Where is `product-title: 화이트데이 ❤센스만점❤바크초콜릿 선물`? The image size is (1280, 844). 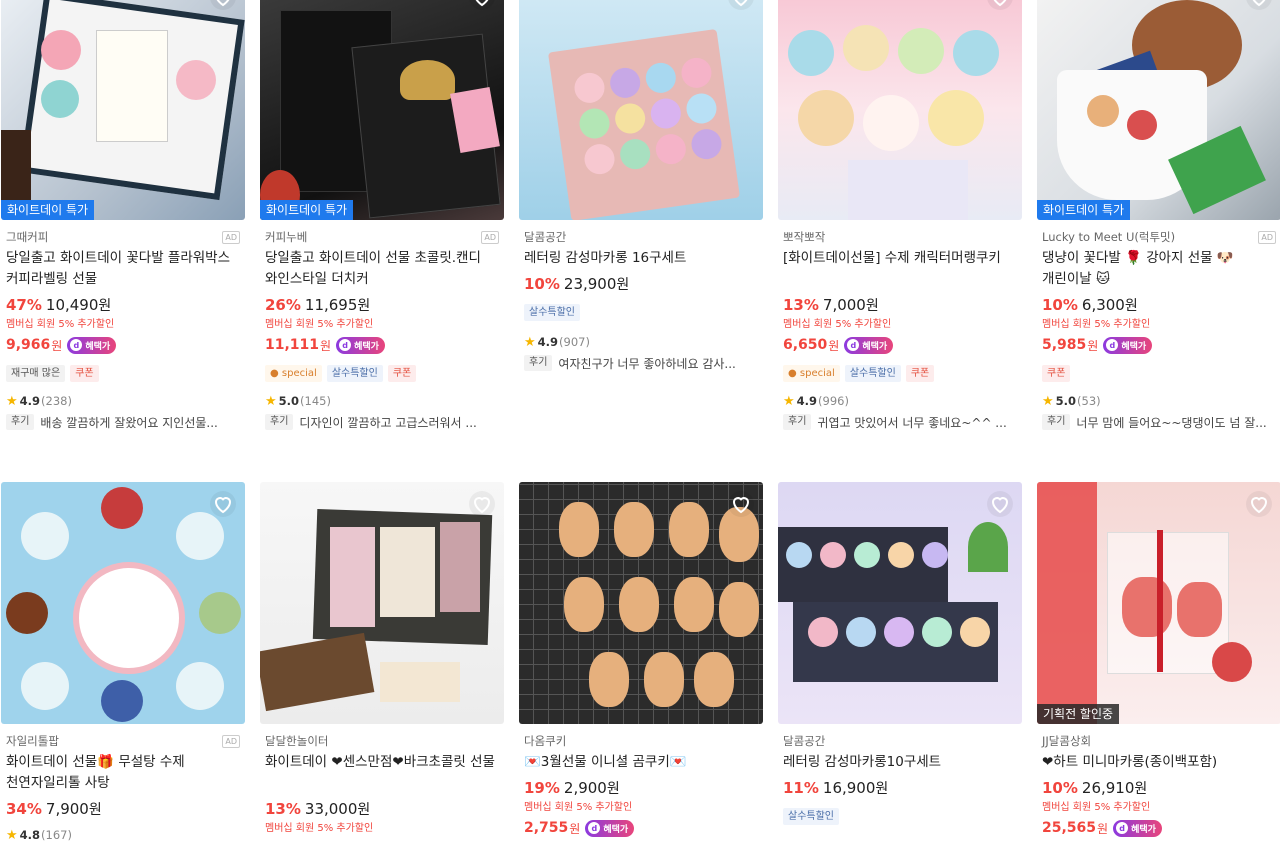 product-title: 화이트데이 ❤센스만점❤바크초콜릿 선물 is located at coordinates (382, 773).